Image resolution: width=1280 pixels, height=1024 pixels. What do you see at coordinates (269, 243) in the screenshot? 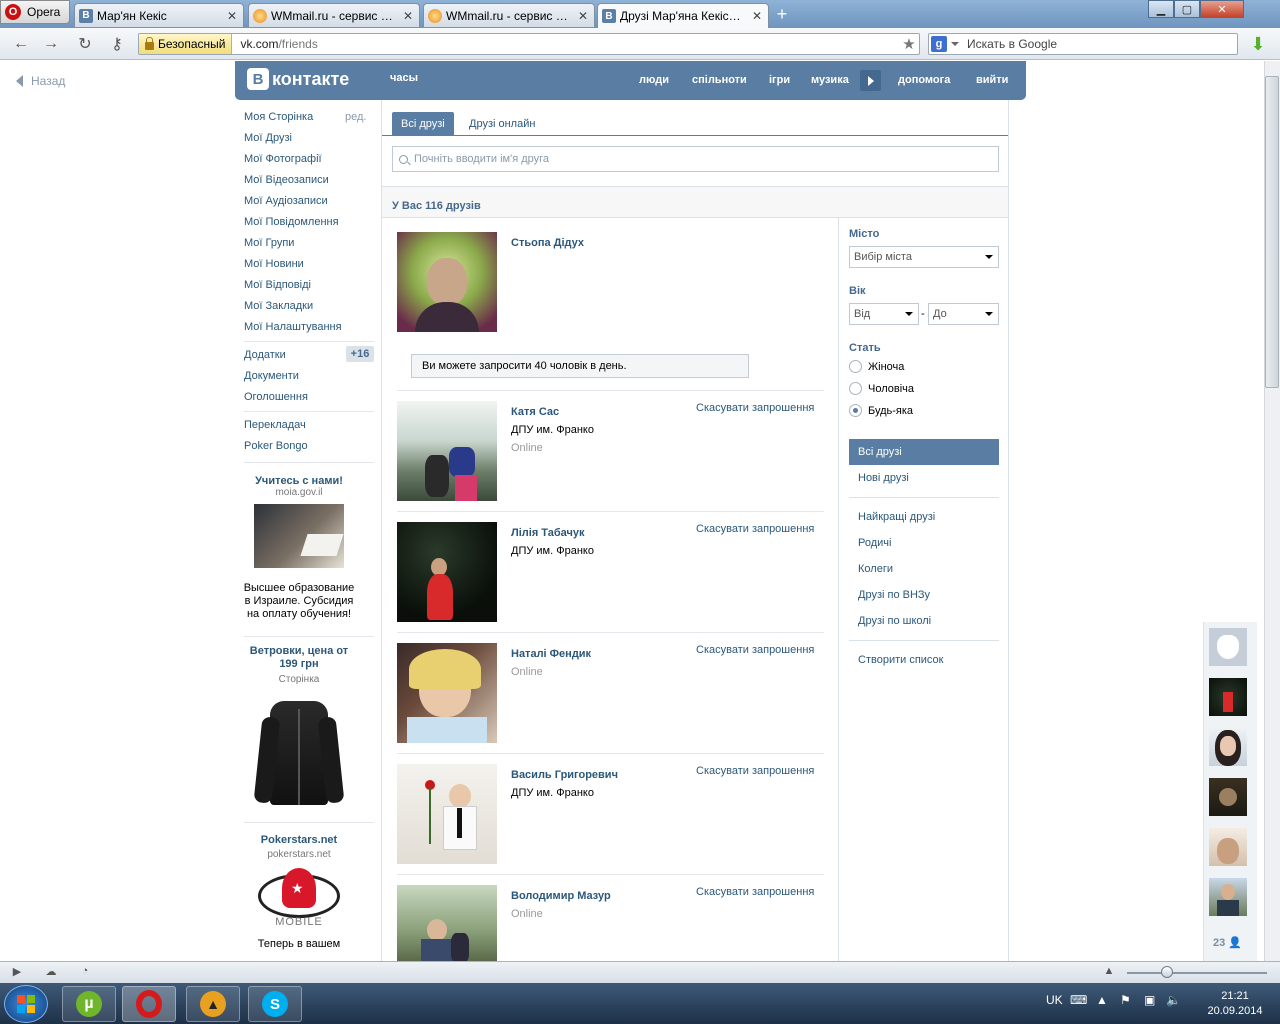
I see `menu-my-groups: Мої Групи` at bounding box center [269, 243].